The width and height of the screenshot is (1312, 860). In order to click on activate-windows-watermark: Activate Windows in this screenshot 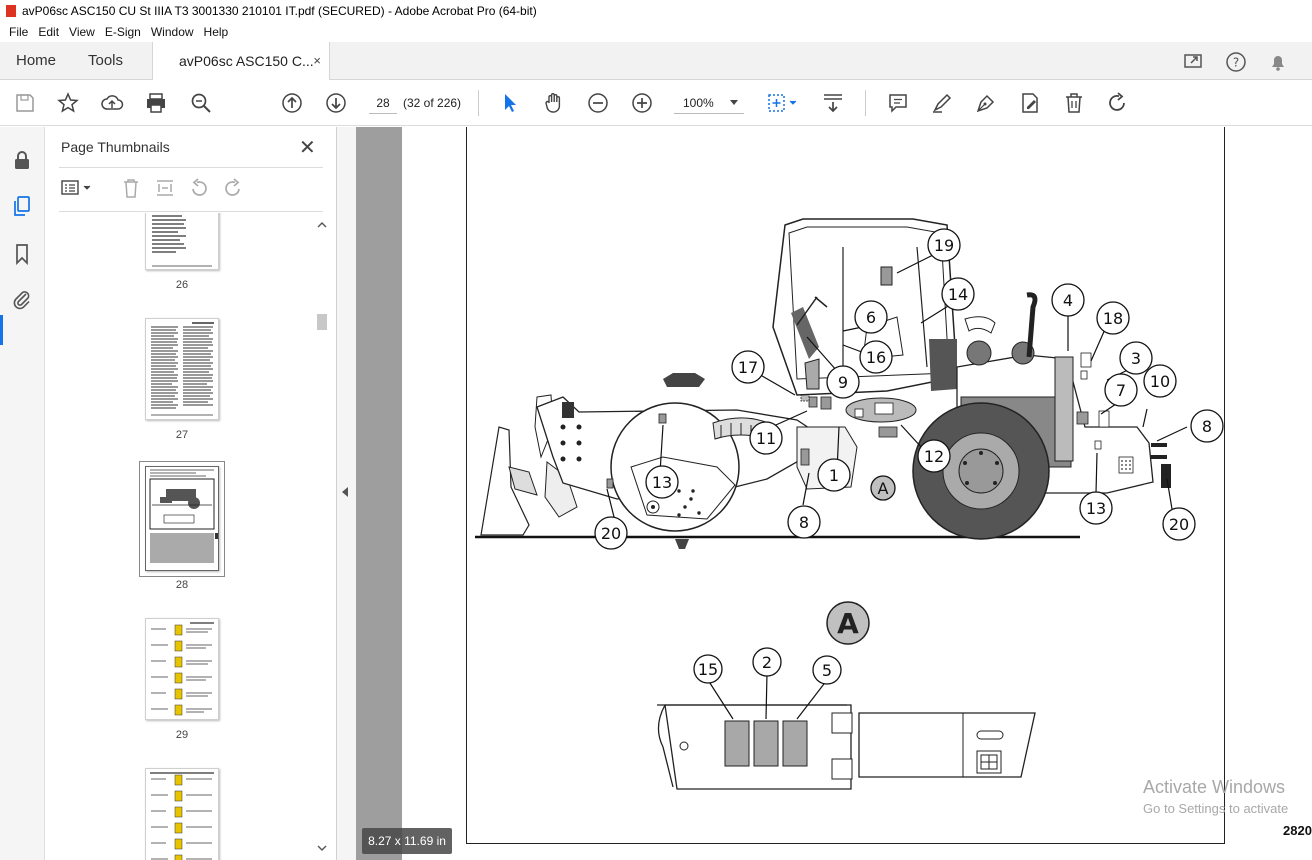, I will do `click(1214, 787)`.